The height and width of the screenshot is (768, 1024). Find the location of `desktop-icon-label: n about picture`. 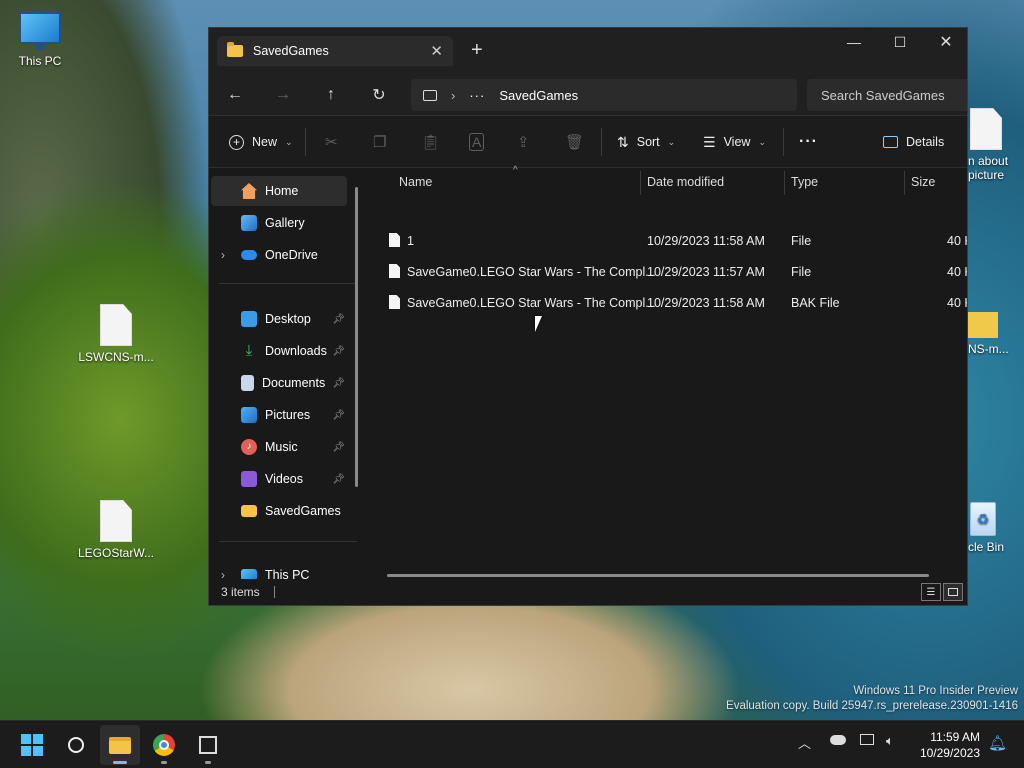

desktop-icon-label: n about picture is located at coordinates (988, 168).